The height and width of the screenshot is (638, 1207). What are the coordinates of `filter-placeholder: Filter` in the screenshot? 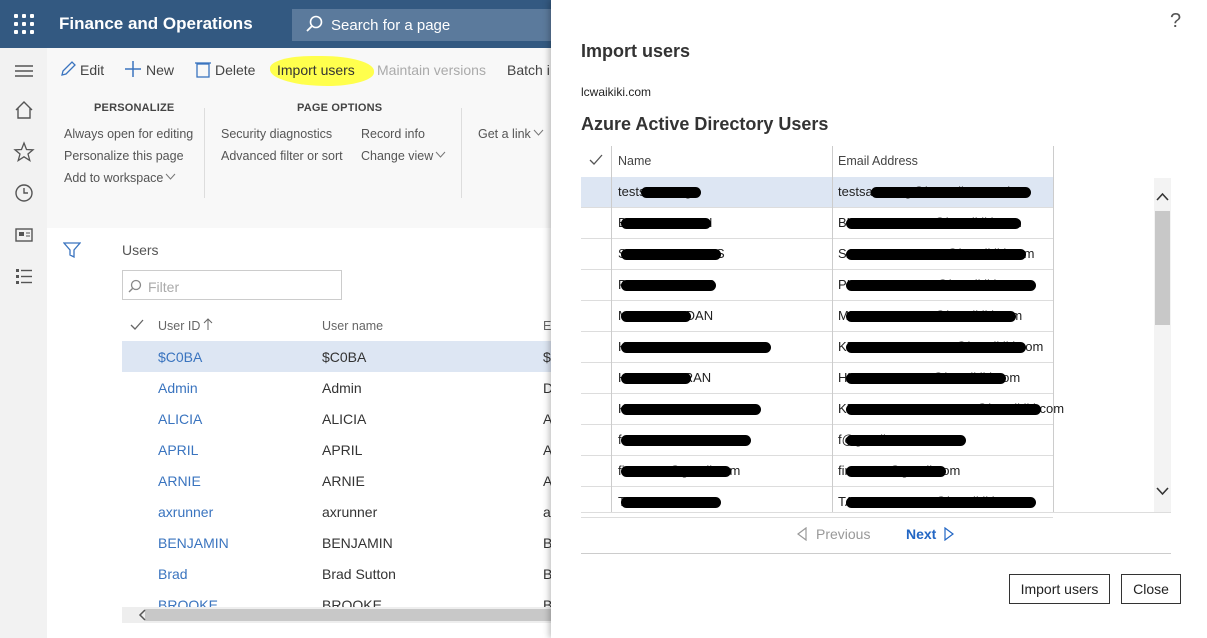 It's located at (164, 287).